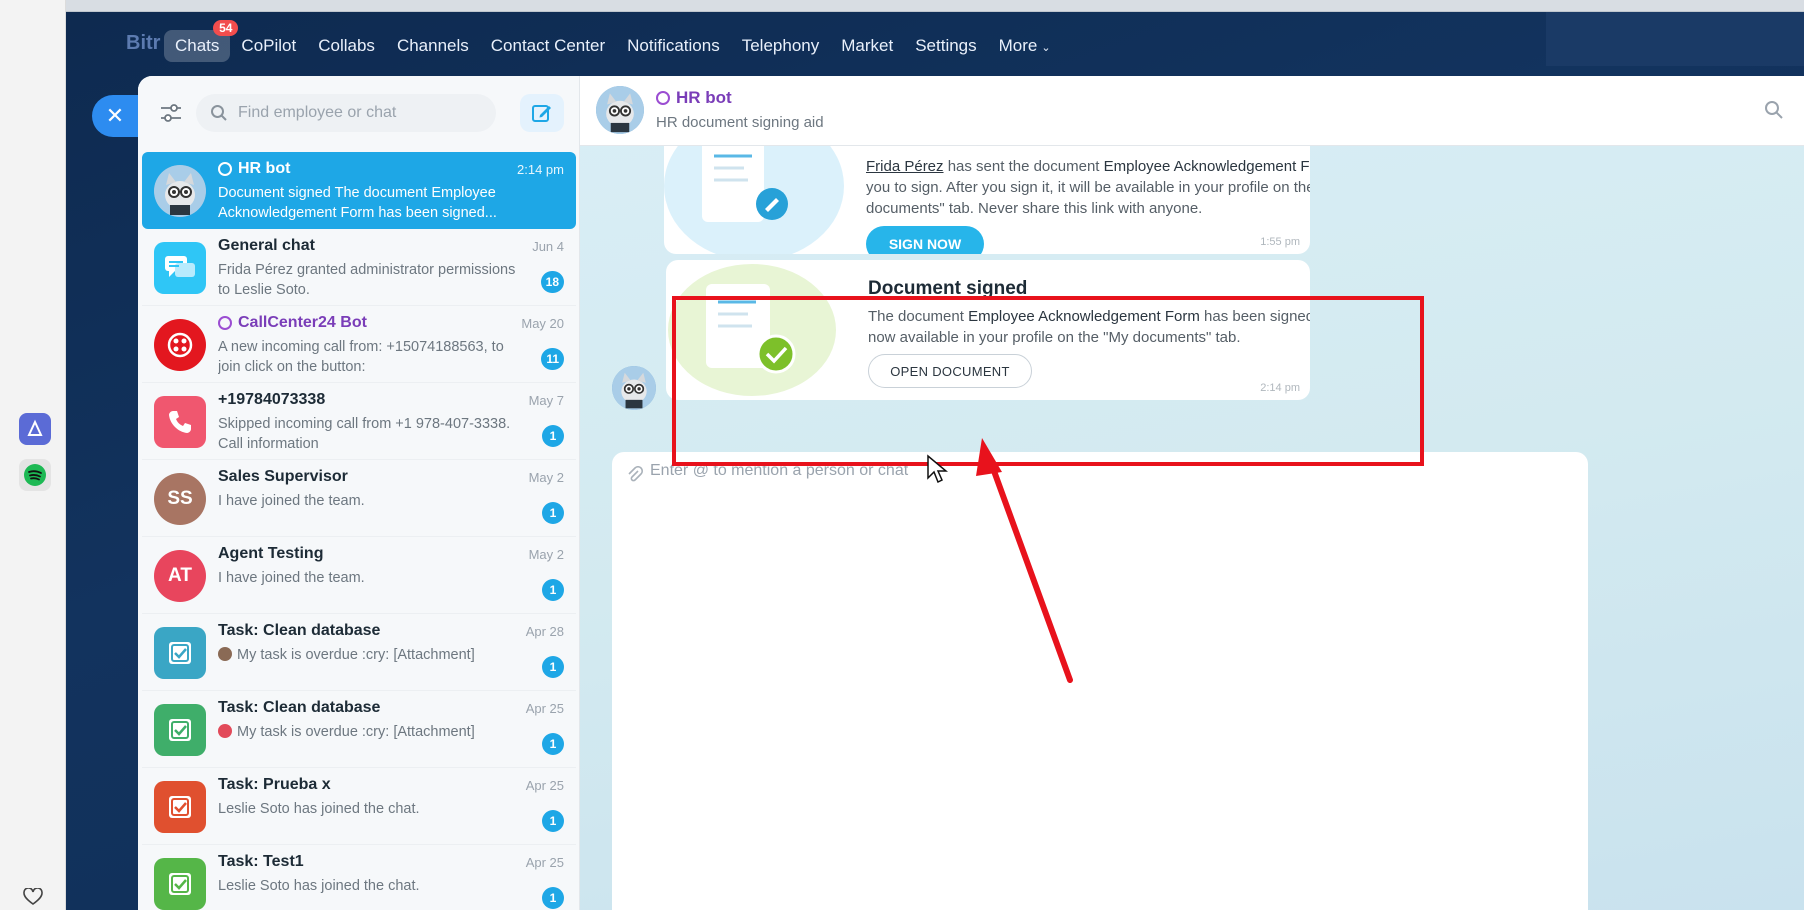 This screenshot has width=1804, height=910. Describe the element at coordinates (33, 455) in the screenshot. I see `os-dock` at that location.